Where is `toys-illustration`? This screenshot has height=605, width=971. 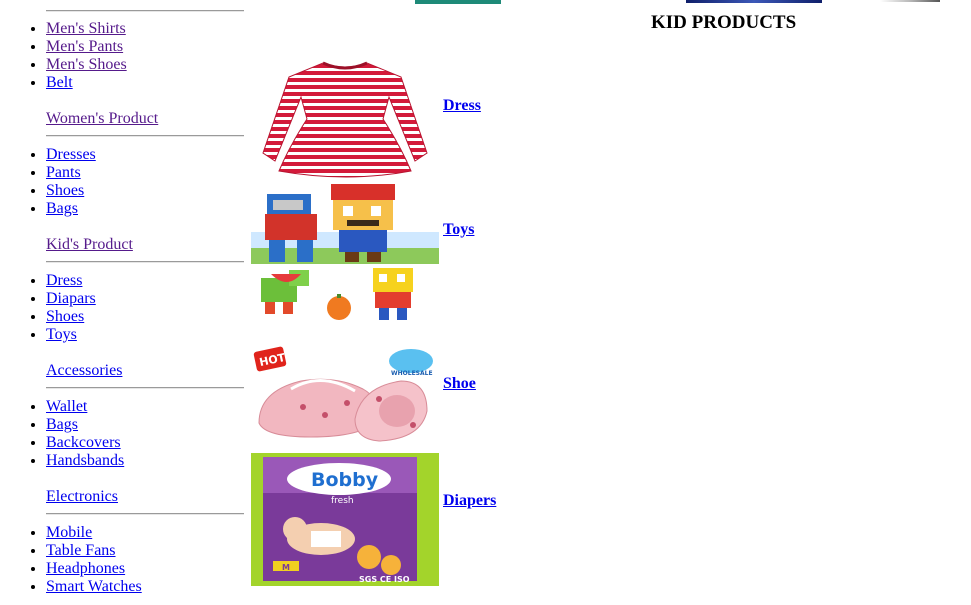 toys-illustration is located at coordinates (345, 255).